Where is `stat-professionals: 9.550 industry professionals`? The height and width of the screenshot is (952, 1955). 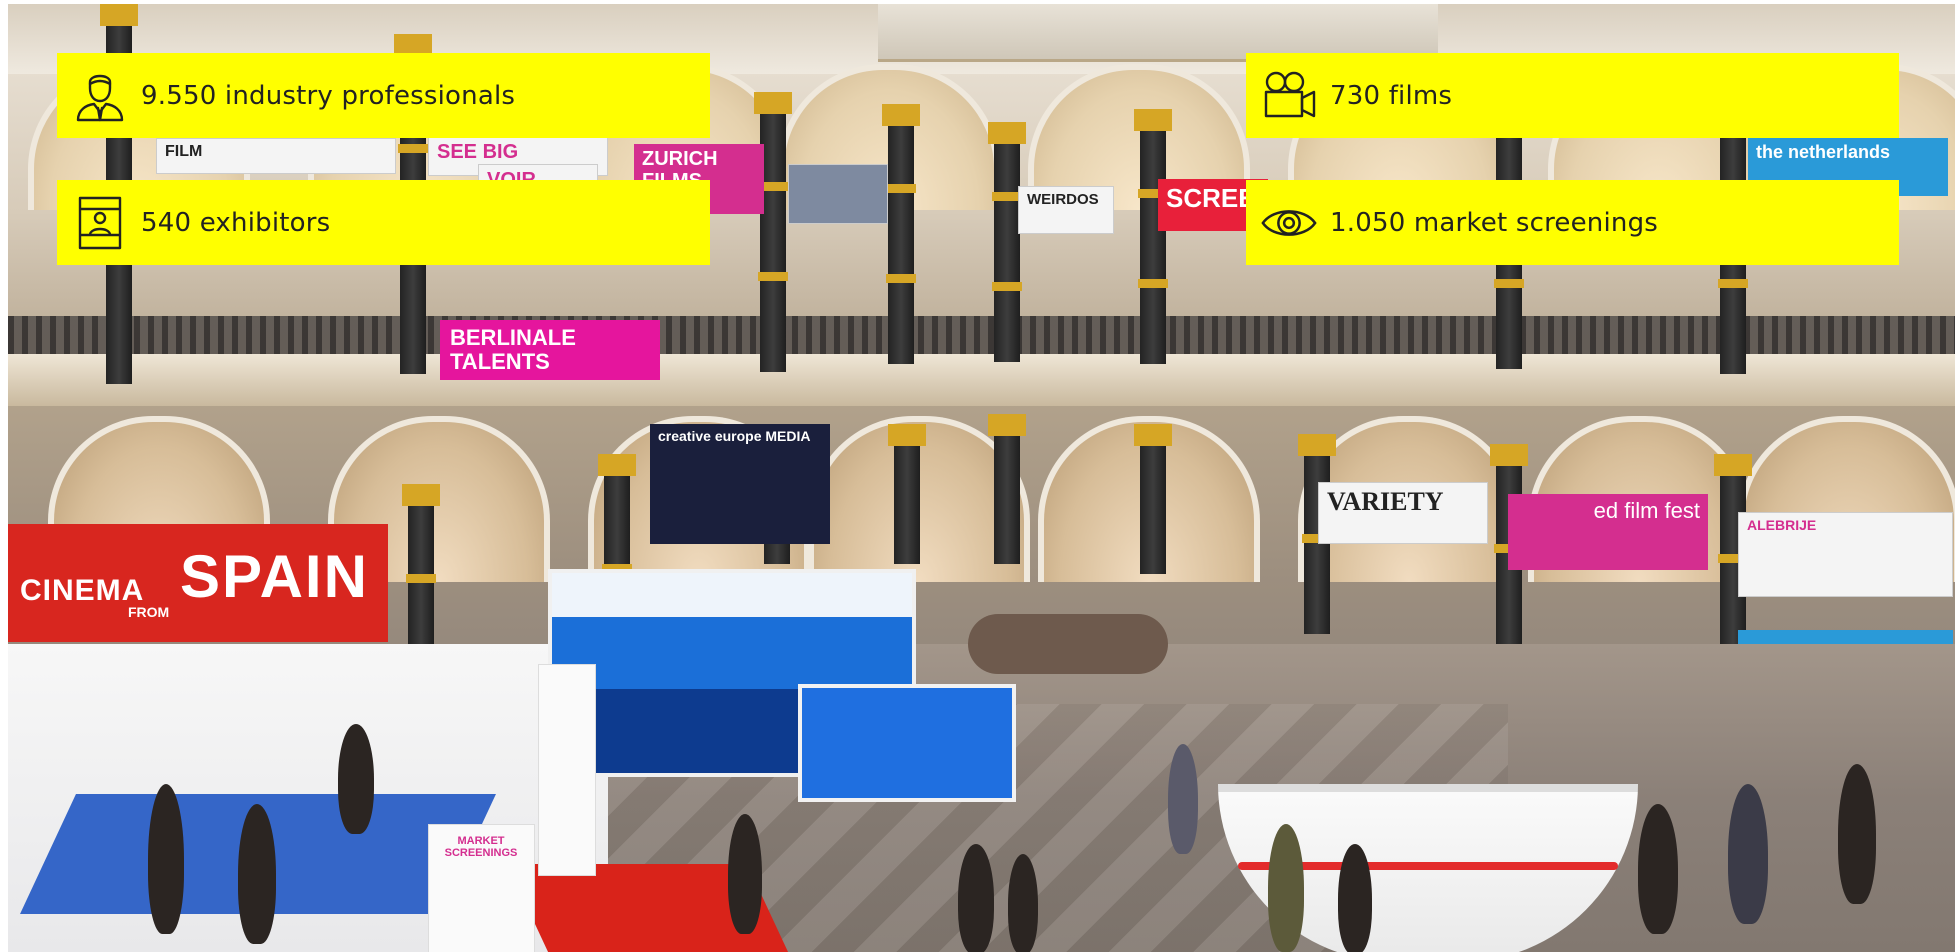 stat-professionals: 9.550 industry professionals is located at coordinates (383, 95).